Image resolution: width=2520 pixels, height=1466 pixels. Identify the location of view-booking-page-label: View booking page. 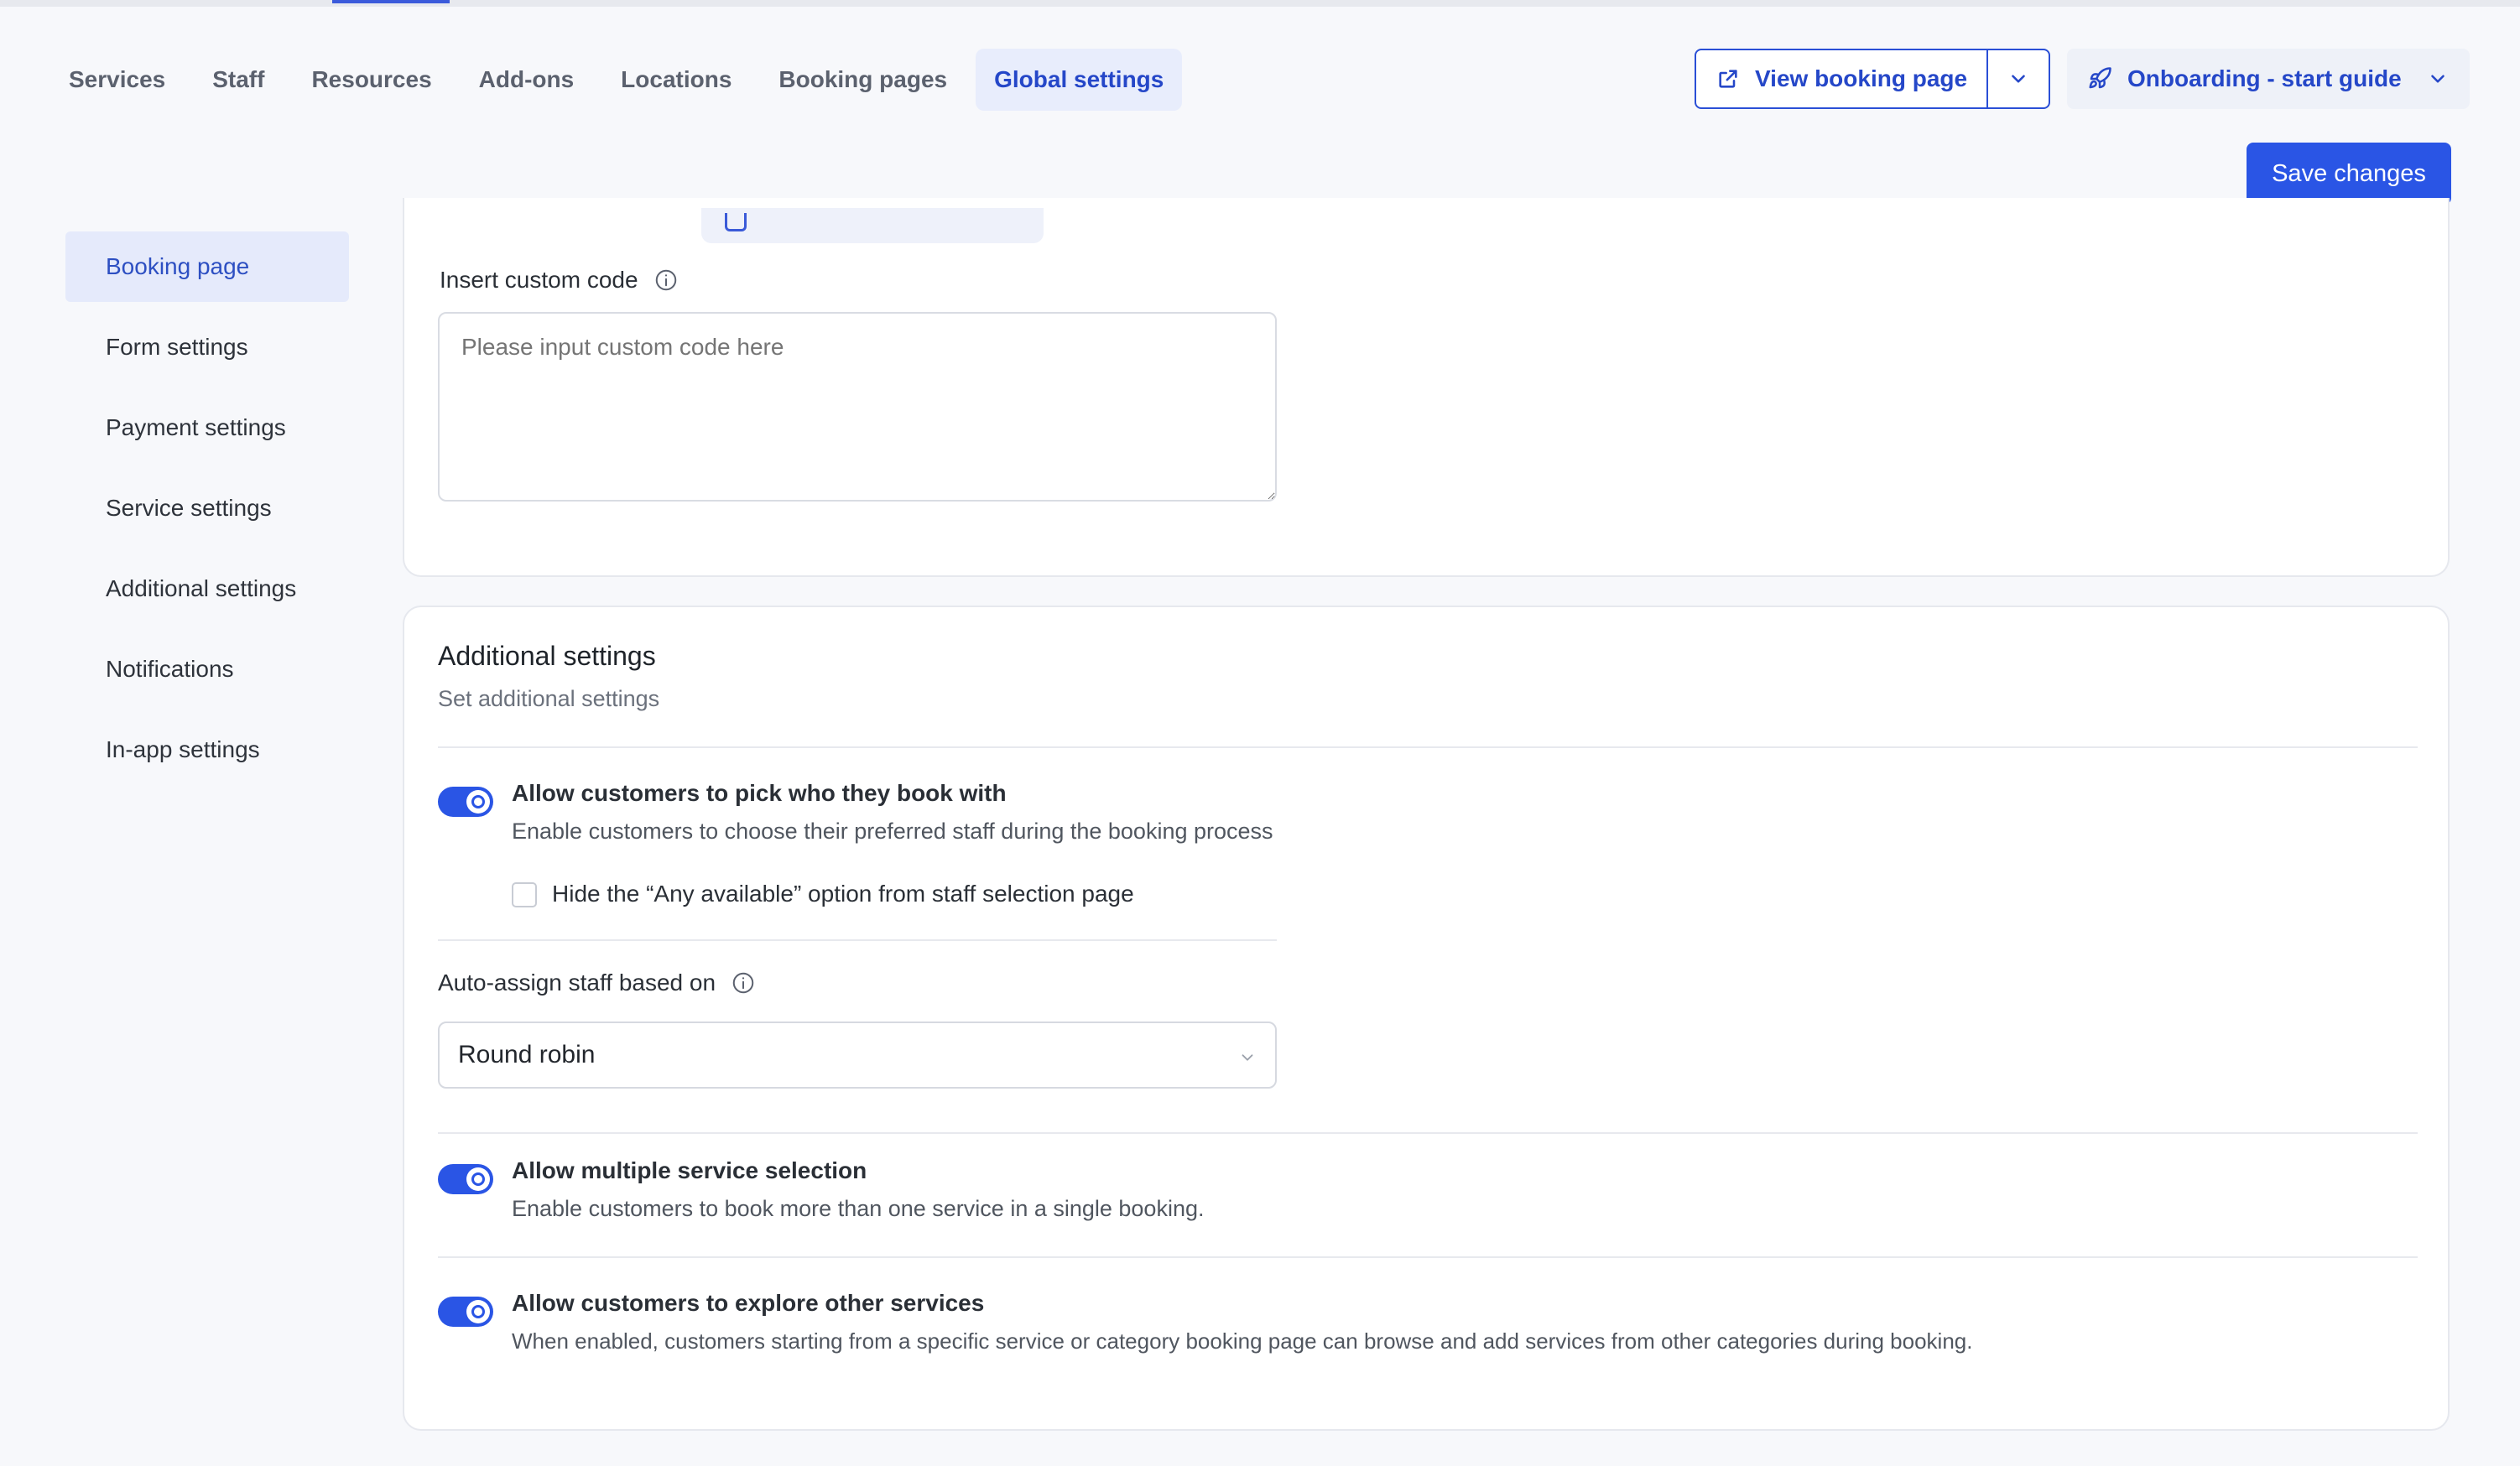
(1862, 78).